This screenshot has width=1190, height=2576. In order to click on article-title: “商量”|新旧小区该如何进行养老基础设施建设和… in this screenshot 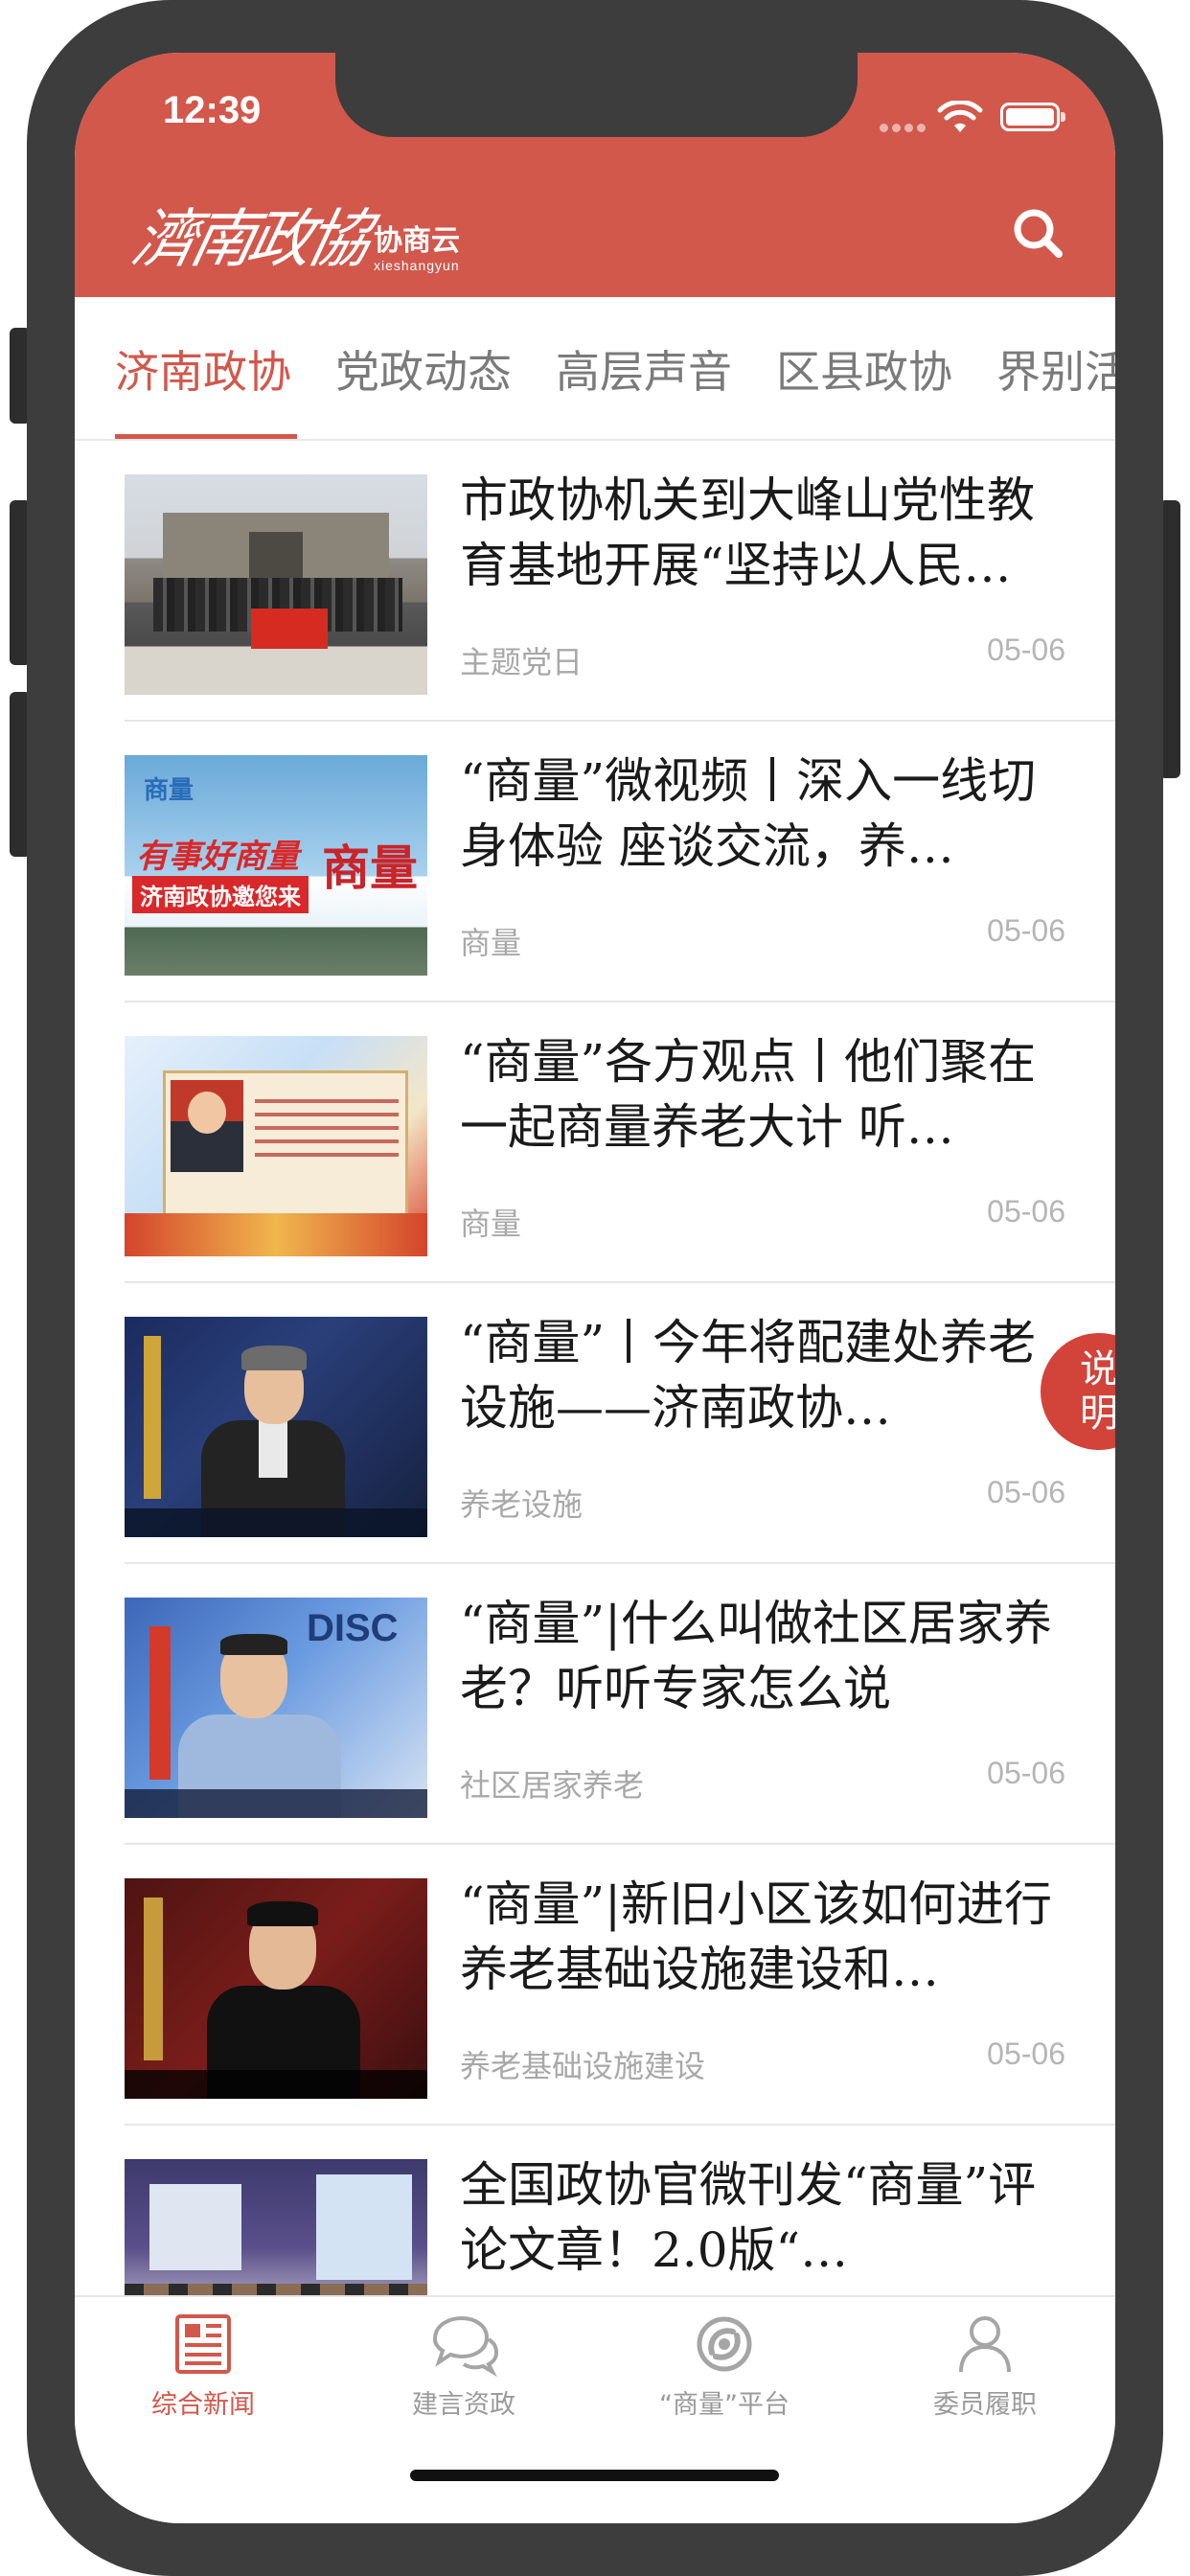, I will do `click(756, 1936)`.